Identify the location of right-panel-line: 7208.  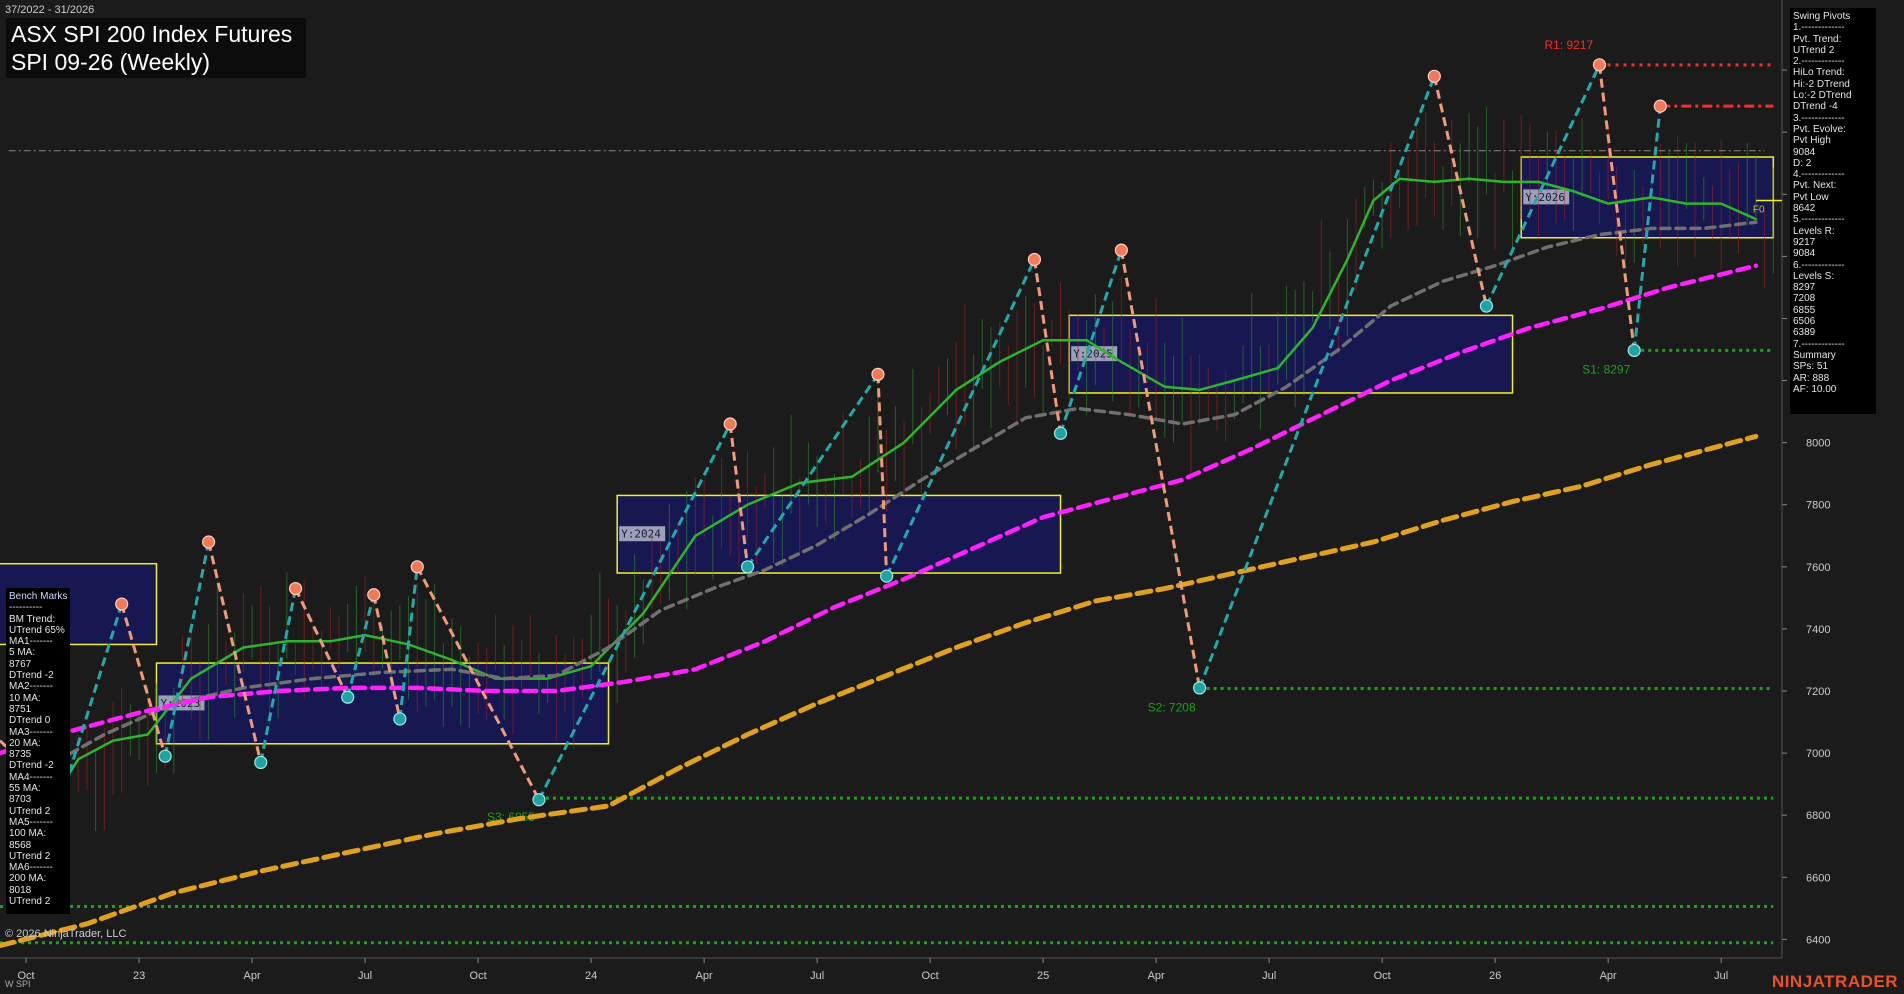
(1804, 299).